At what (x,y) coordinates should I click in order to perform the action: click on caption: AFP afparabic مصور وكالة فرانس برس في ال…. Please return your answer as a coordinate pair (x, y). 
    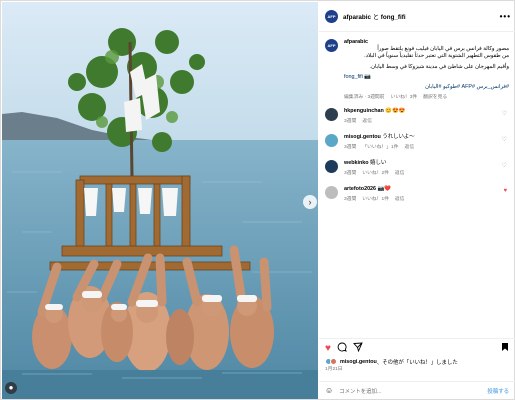
    Looking at the image, I should click on (417, 66).